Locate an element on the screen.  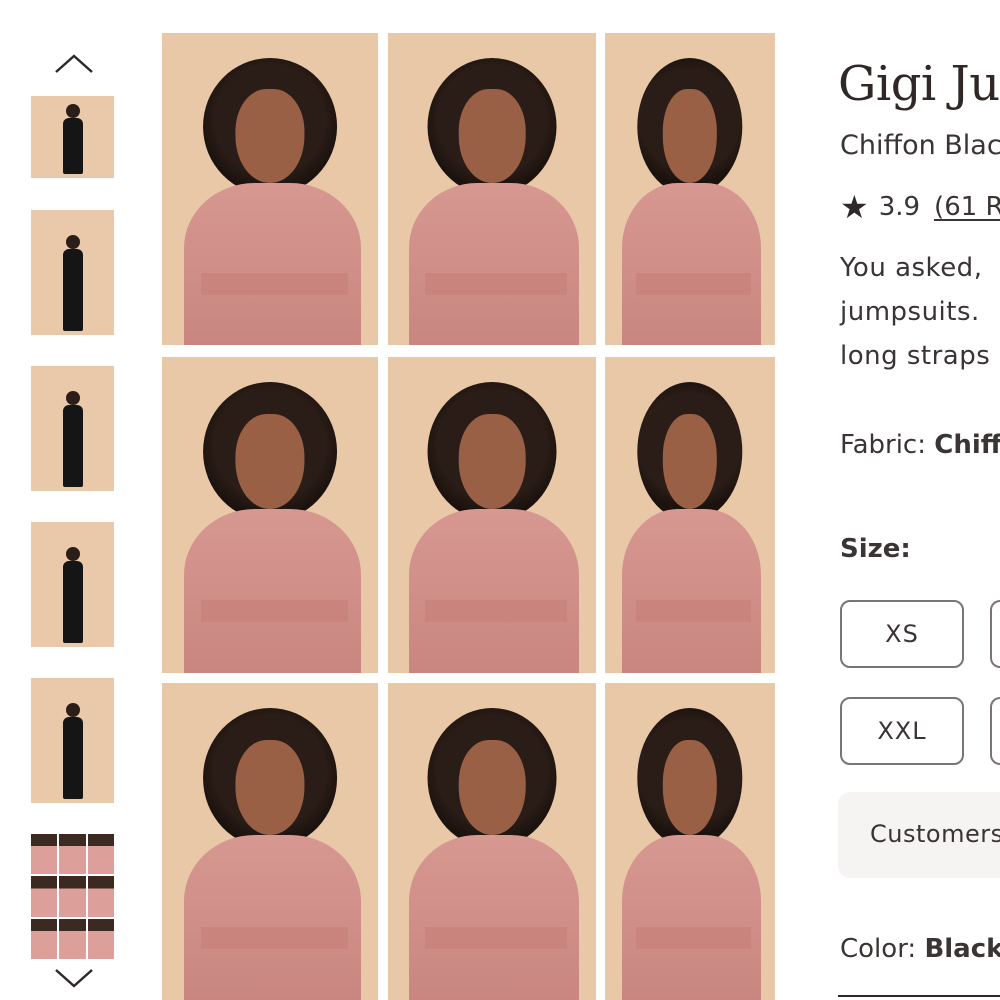
thumbnail-6-grid is located at coordinates (72, 896).